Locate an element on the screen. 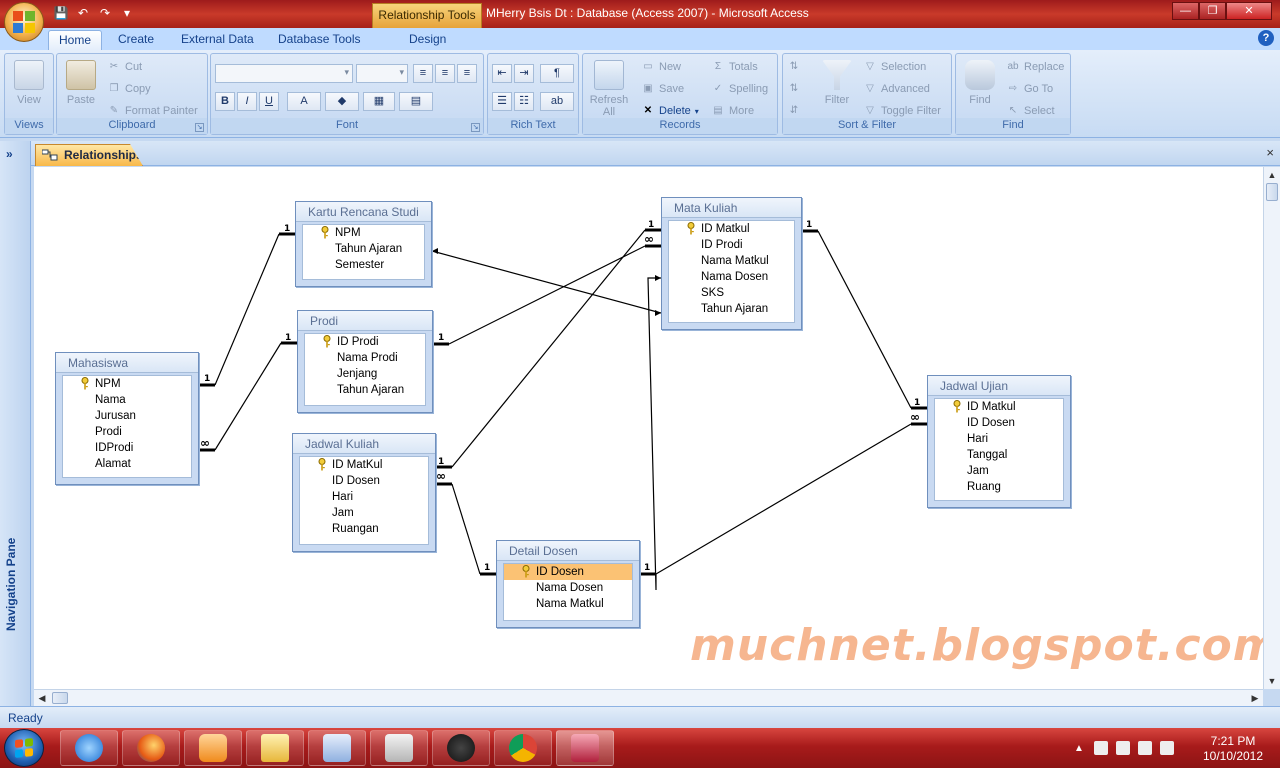 The image size is (1280, 768). spelling-button: ✓ Spelling is located at coordinates (739, 89).